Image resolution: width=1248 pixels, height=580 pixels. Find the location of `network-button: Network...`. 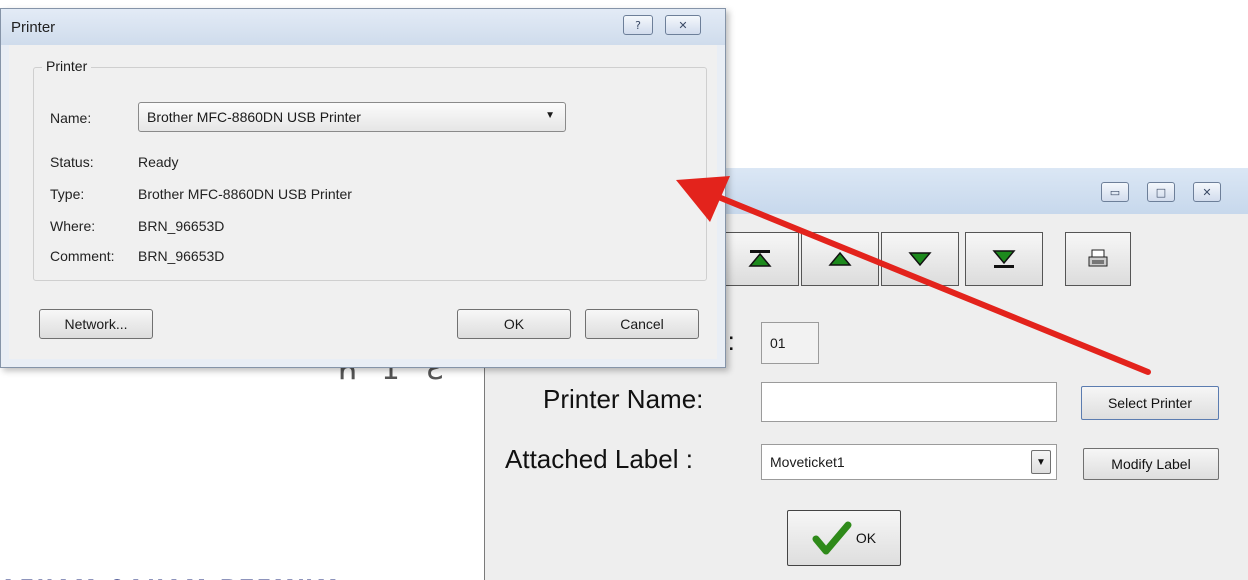

network-button: Network... is located at coordinates (96, 324).